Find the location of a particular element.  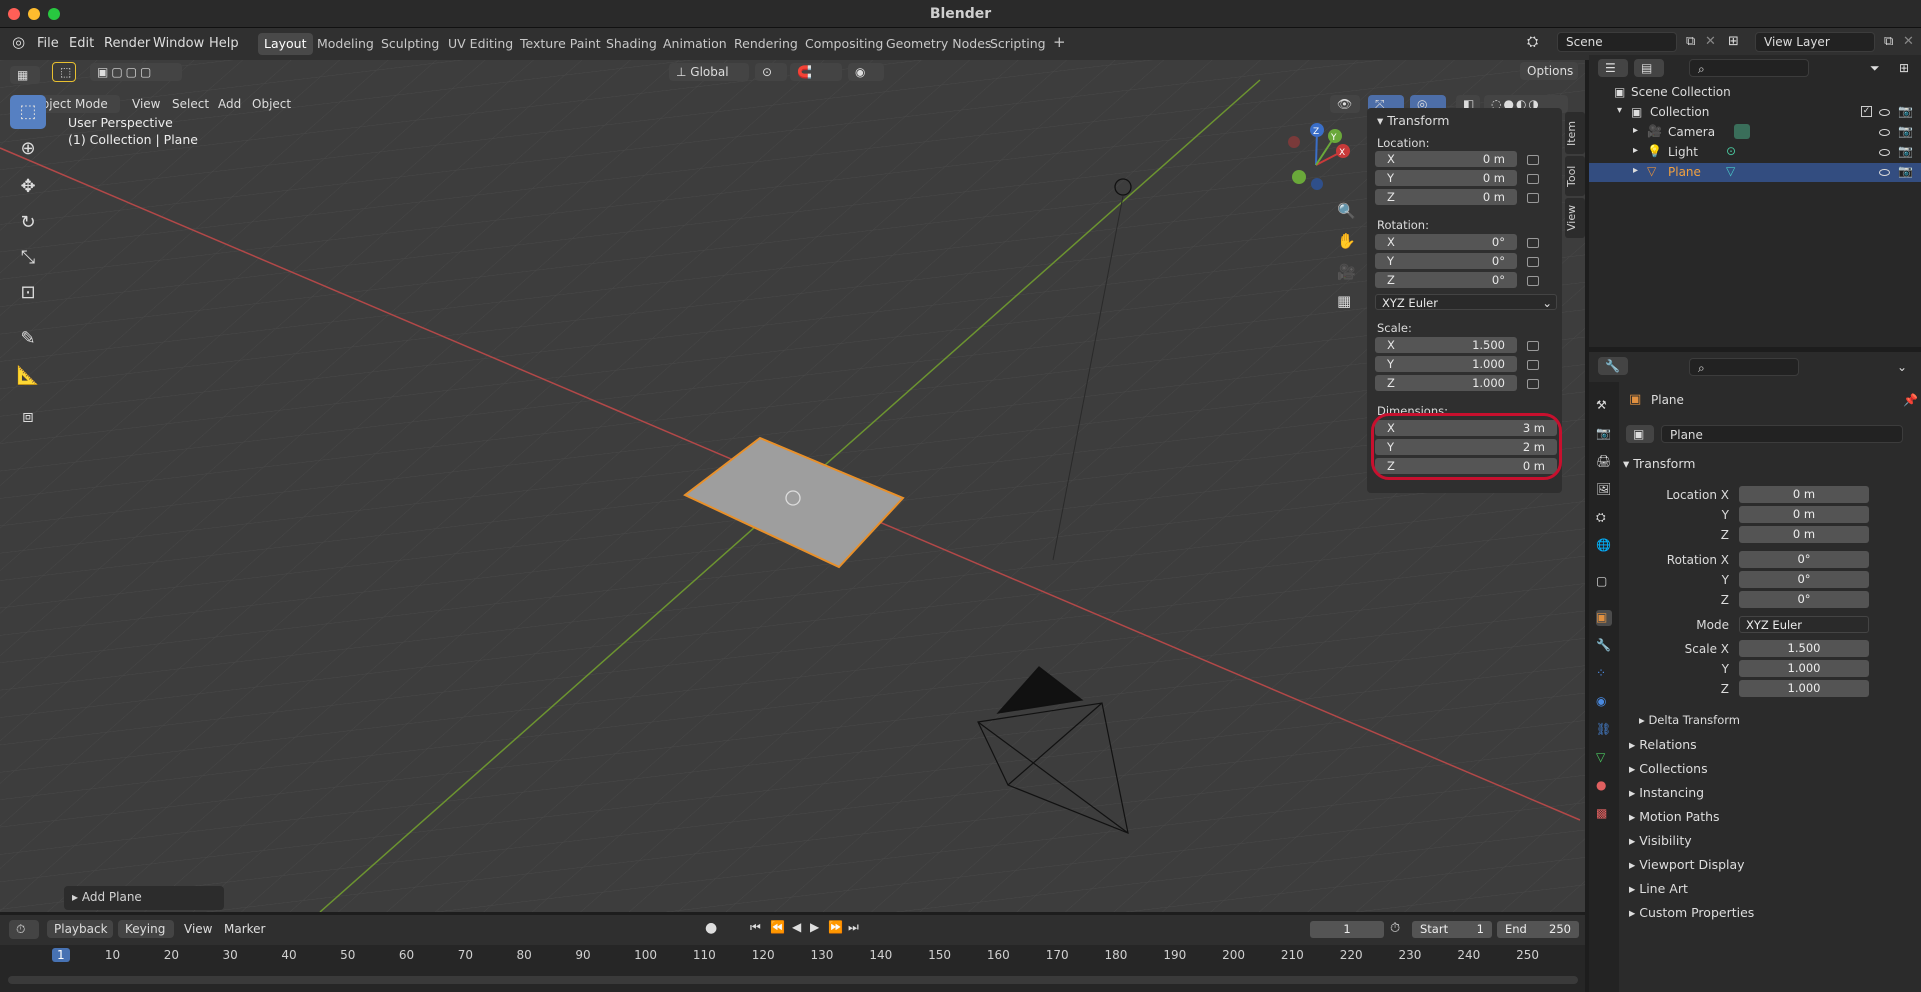

view-layer-tab-icon: 🖼 is located at coordinates (1604, 490).